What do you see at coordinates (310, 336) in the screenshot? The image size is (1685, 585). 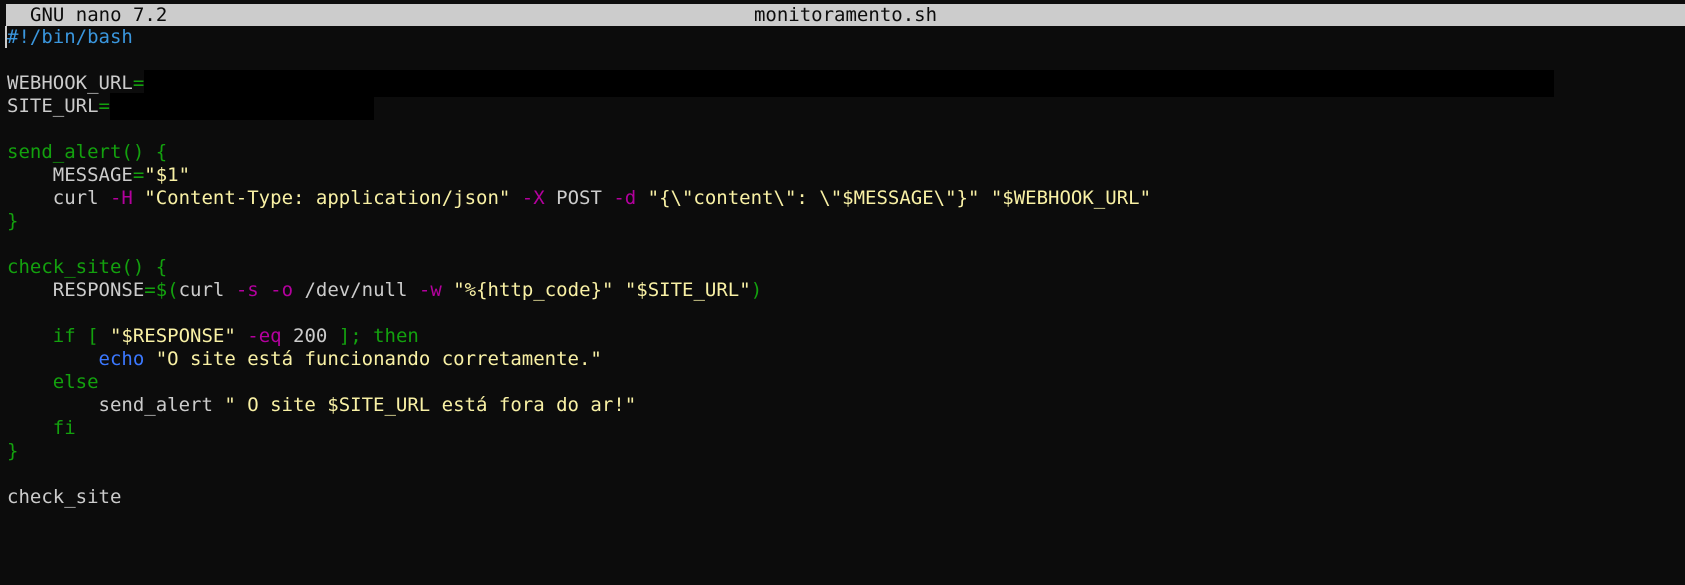 I see `code-token: 200` at bounding box center [310, 336].